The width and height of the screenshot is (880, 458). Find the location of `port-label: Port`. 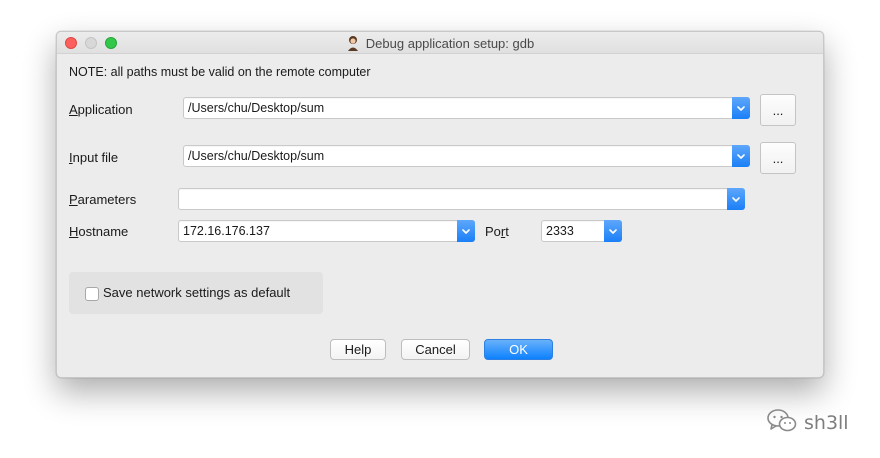

port-label: Port is located at coordinates (497, 231).